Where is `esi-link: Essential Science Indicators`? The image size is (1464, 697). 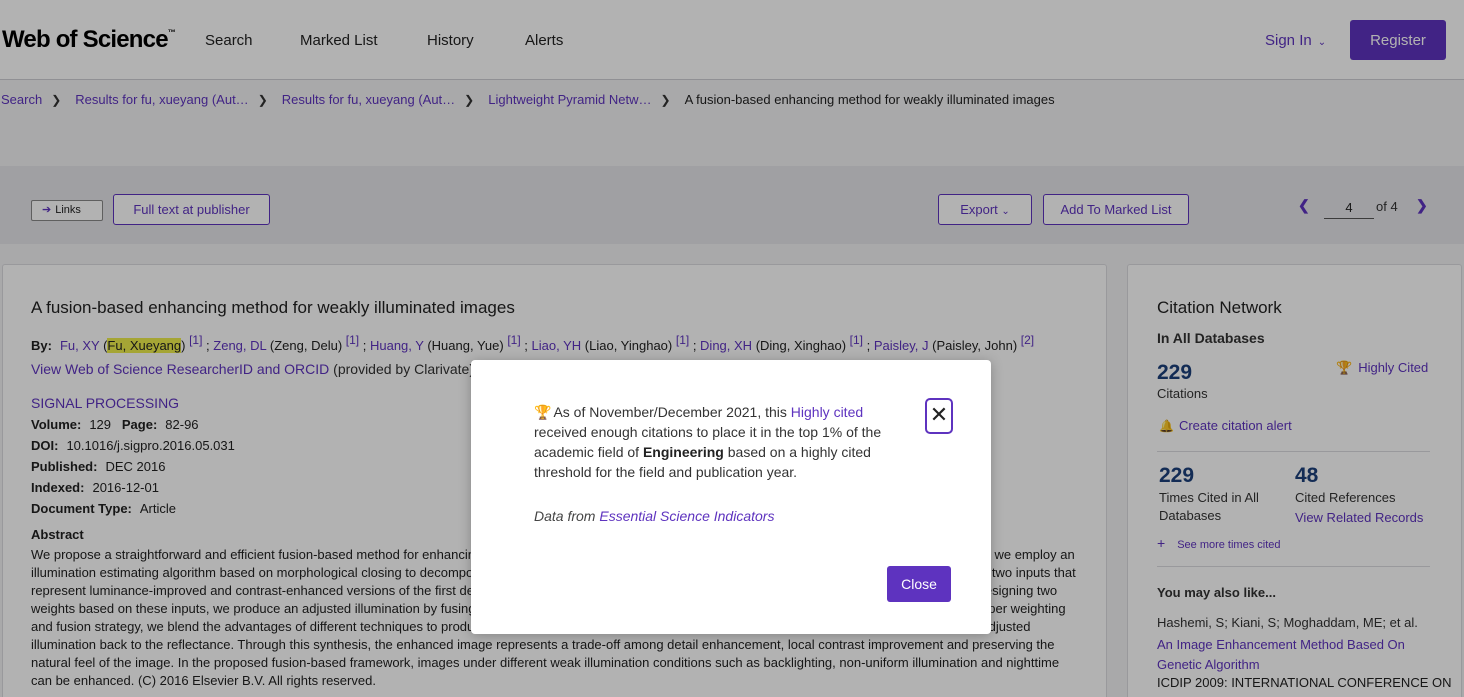
esi-link: Essential Science Indicators is located at coordinates (686, 516).